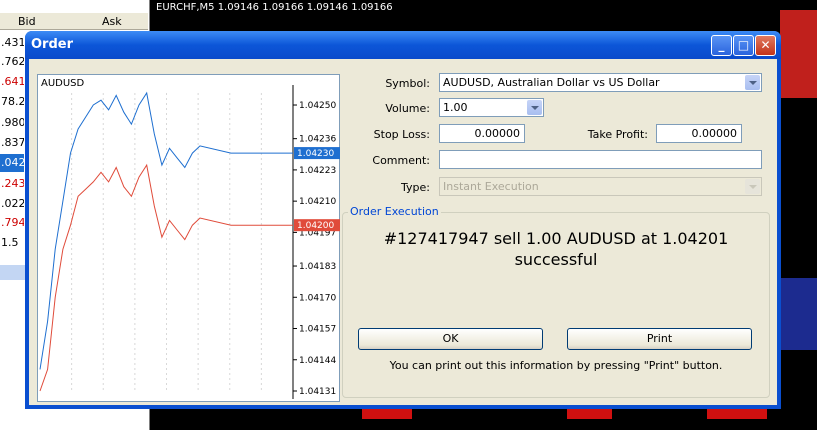  Describe the element at coordinates (112, 21) in the screenshot. I see `ask-column-header: Ask` at that location.